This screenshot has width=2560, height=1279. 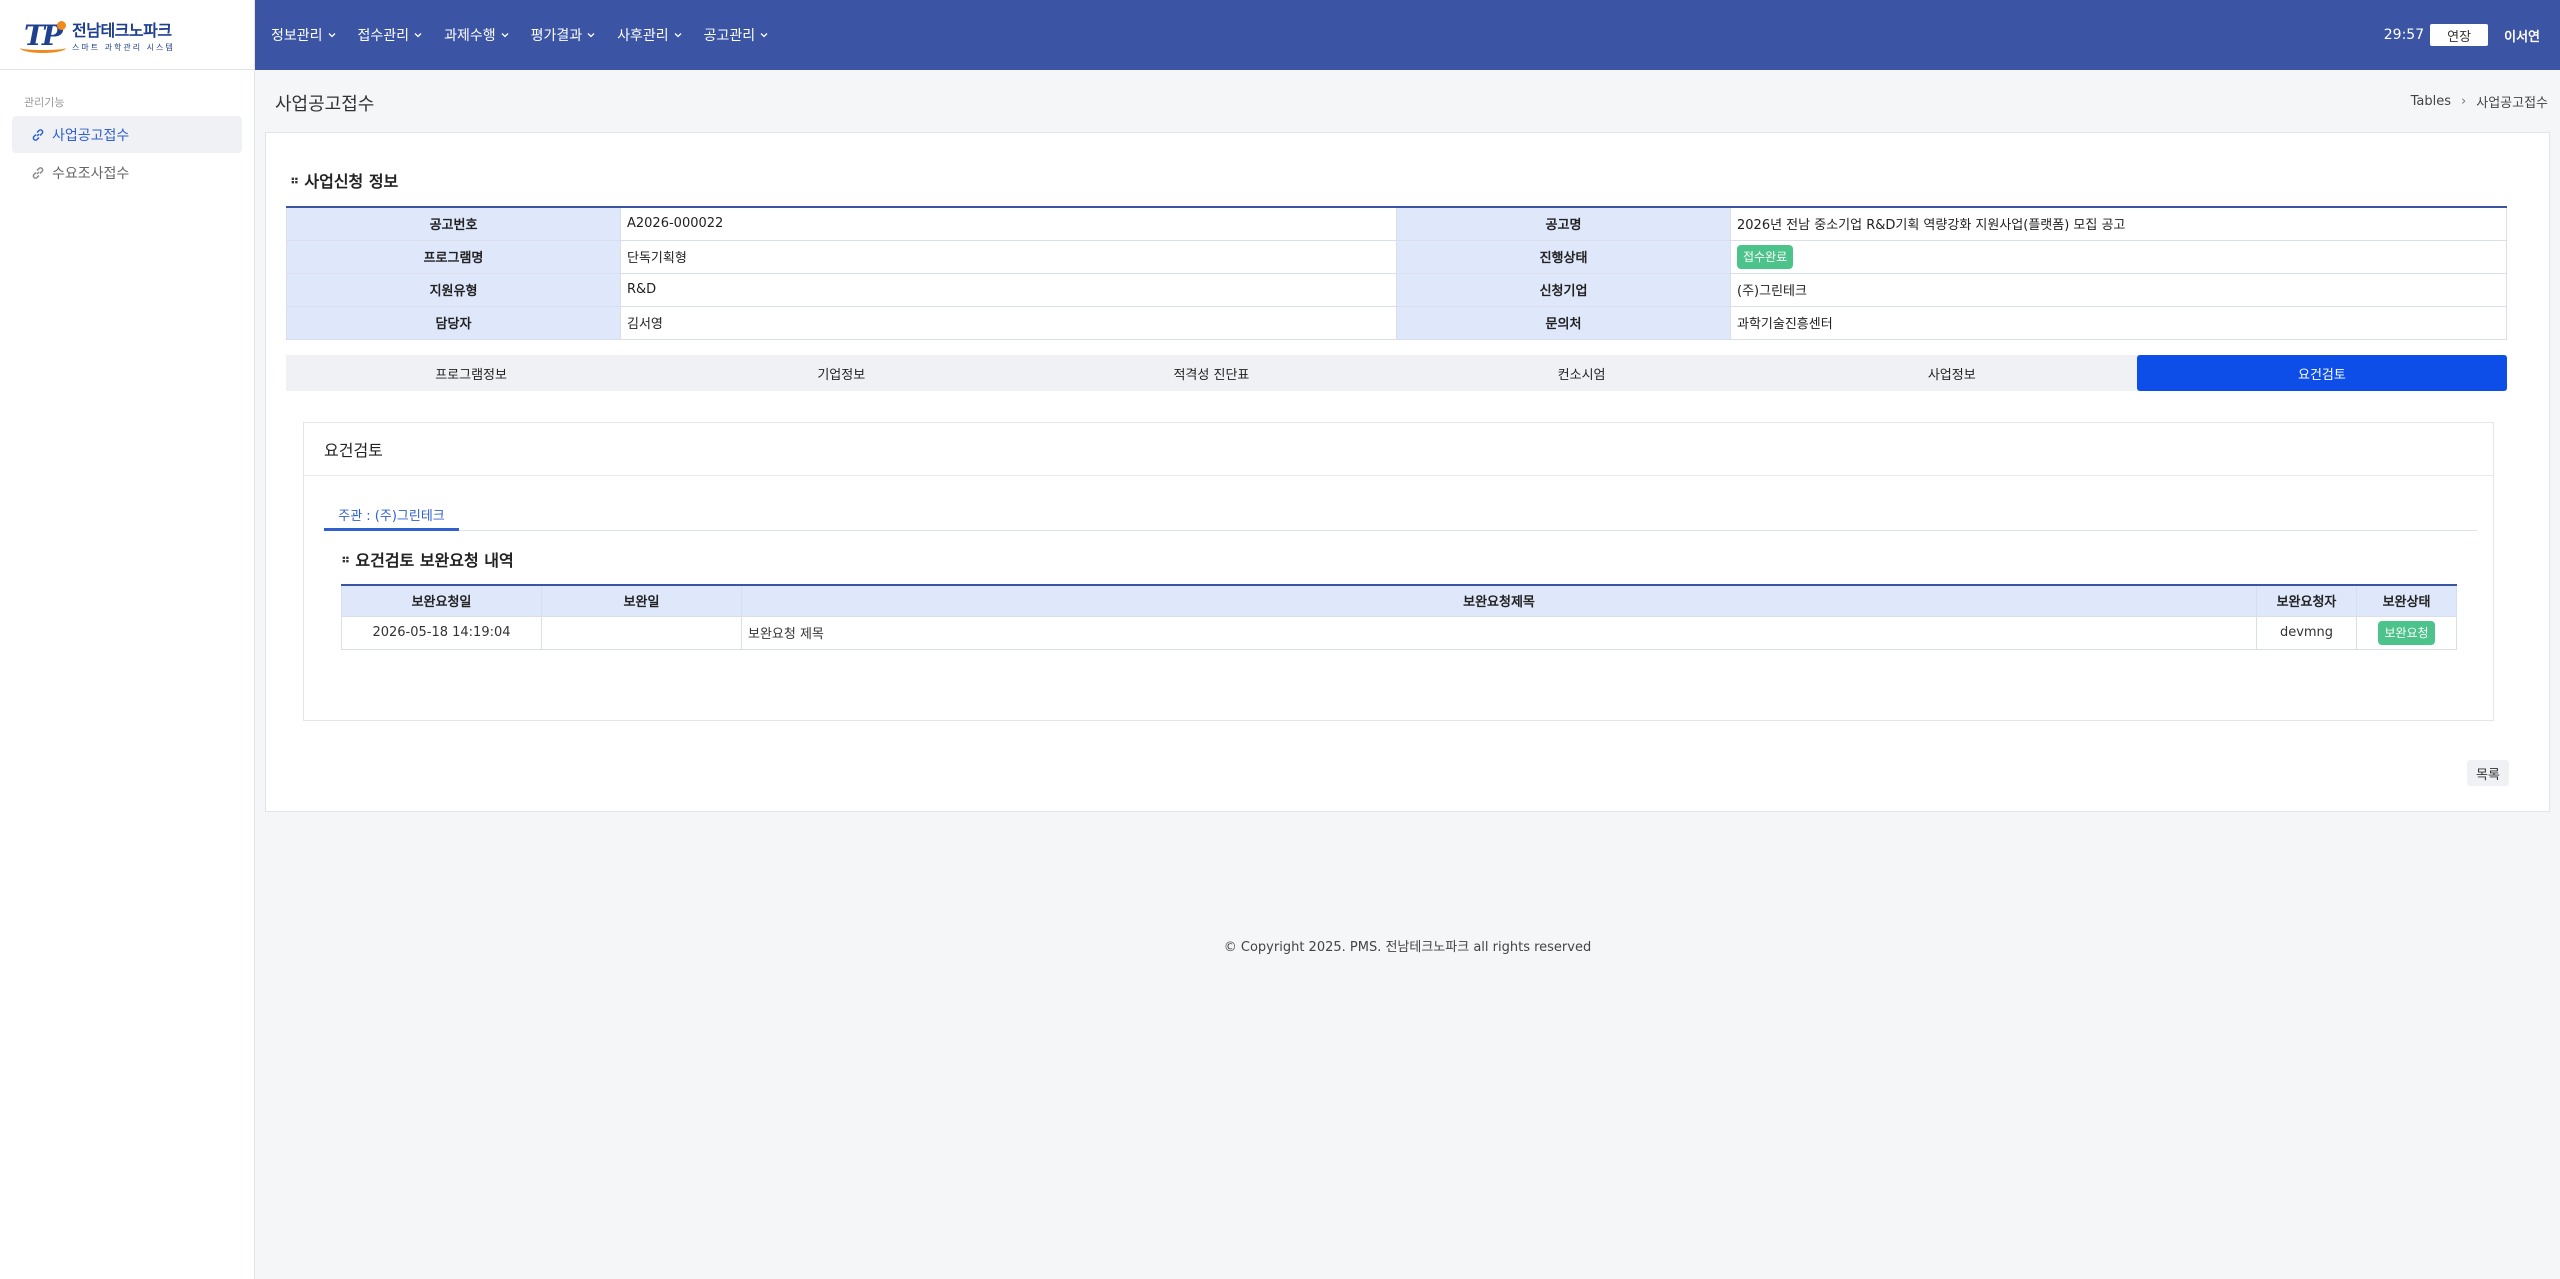 I want to click on requirement-review-header: 요건검토, so click(x=1398, y=449).